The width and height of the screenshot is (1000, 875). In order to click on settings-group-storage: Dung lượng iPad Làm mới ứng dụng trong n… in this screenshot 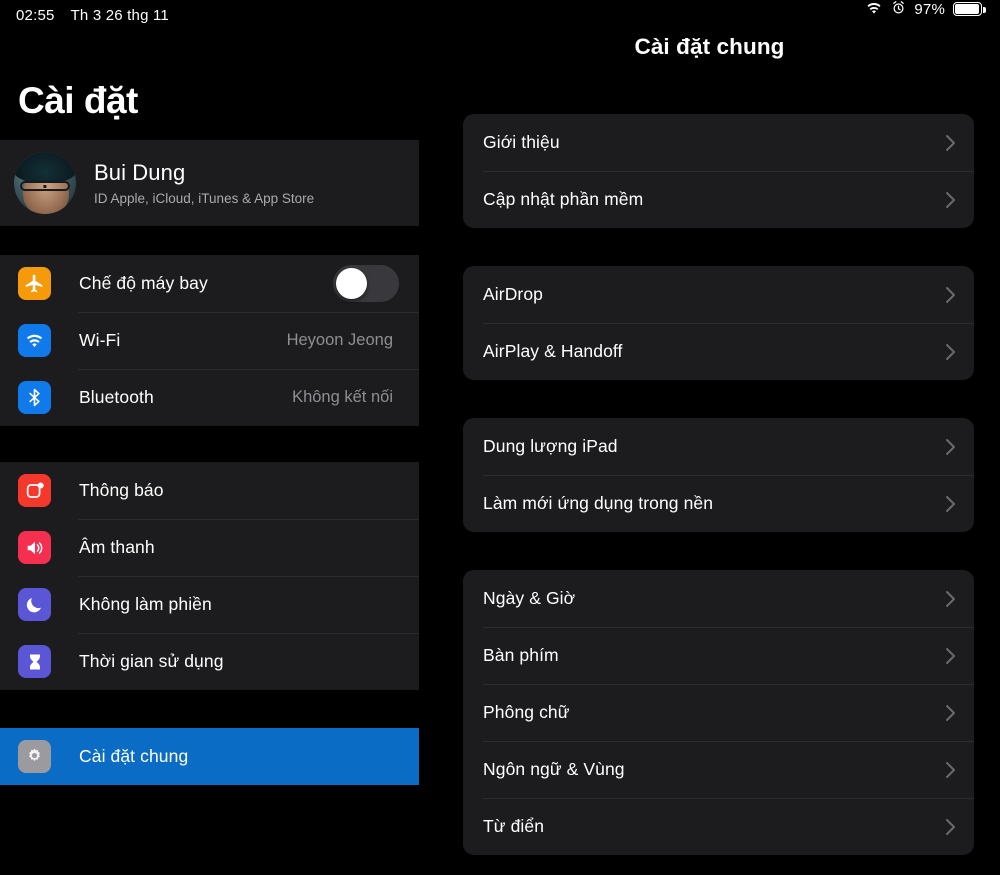, I will do `click(718, 475)`.